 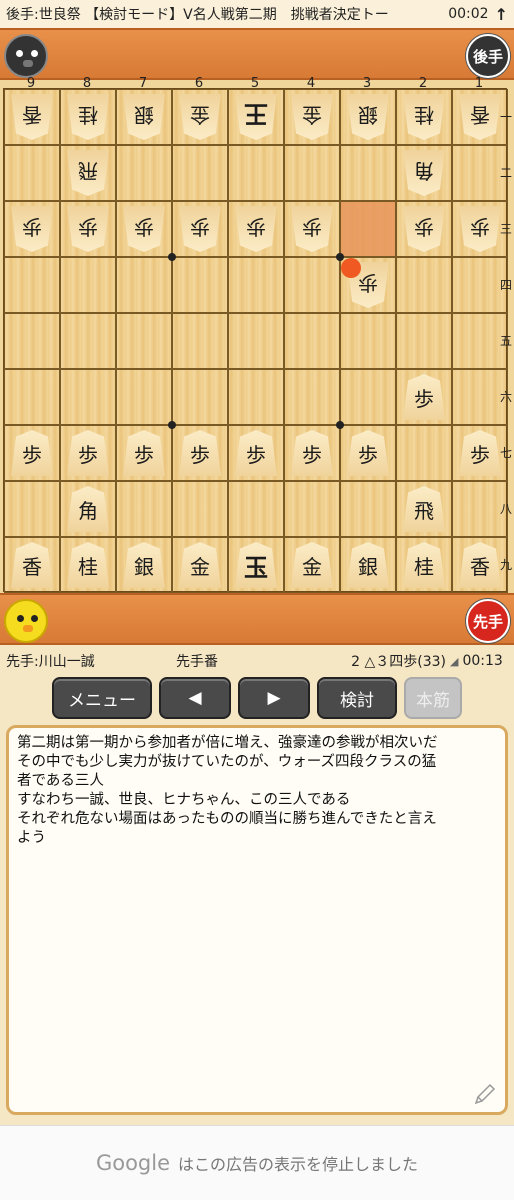 I want to click on rank-label: 三, so click(x=505, y=229).